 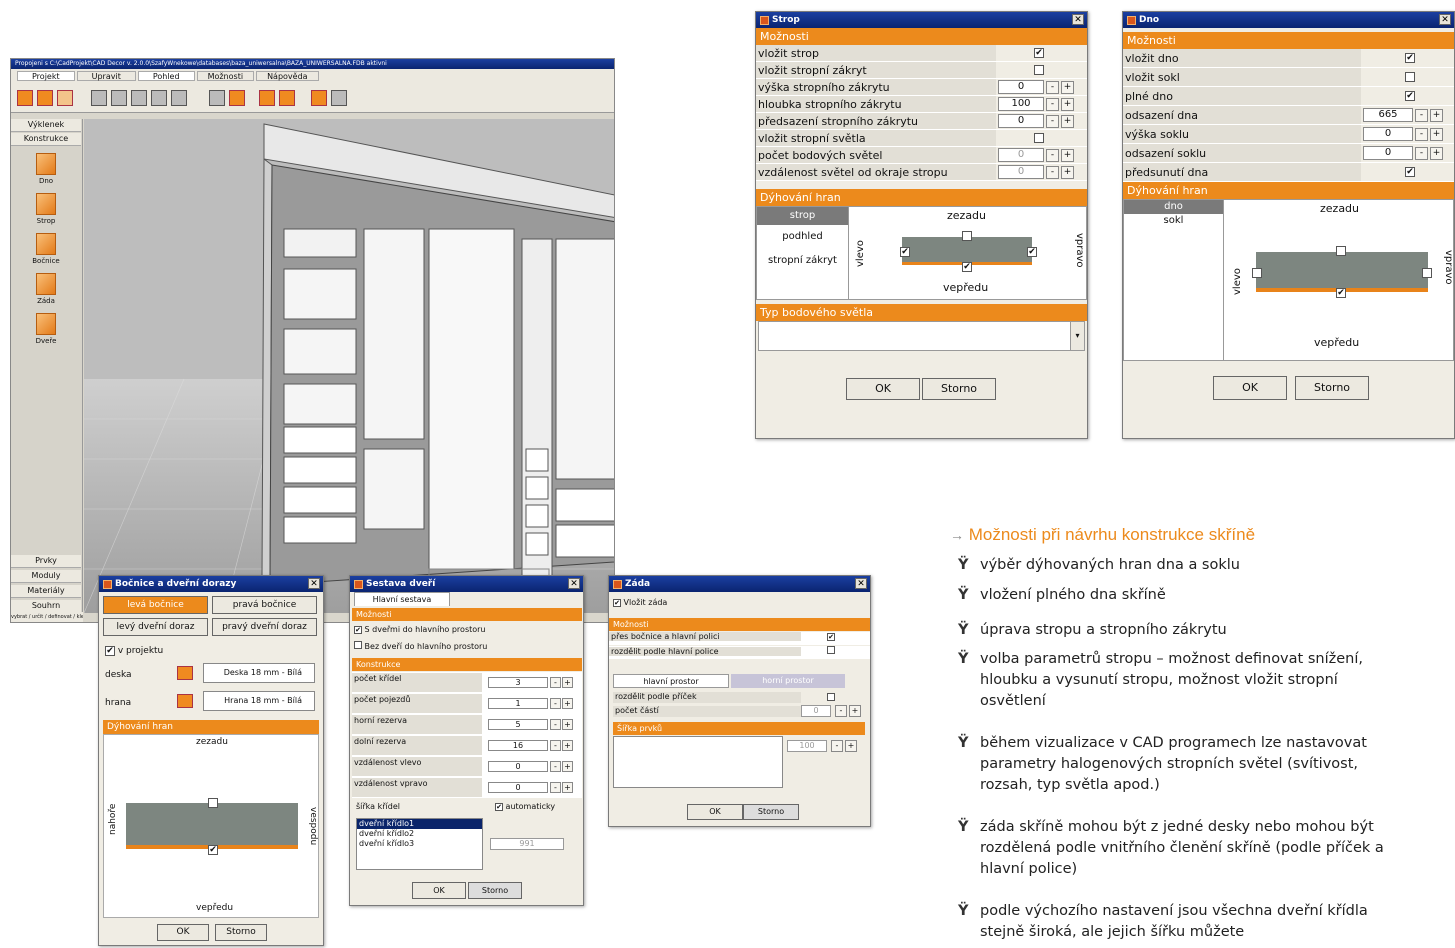 What do you see at coordinates (807, 746) in the screenshot?
I see `width-elements-input: 100` at bounding box center [807, 746].